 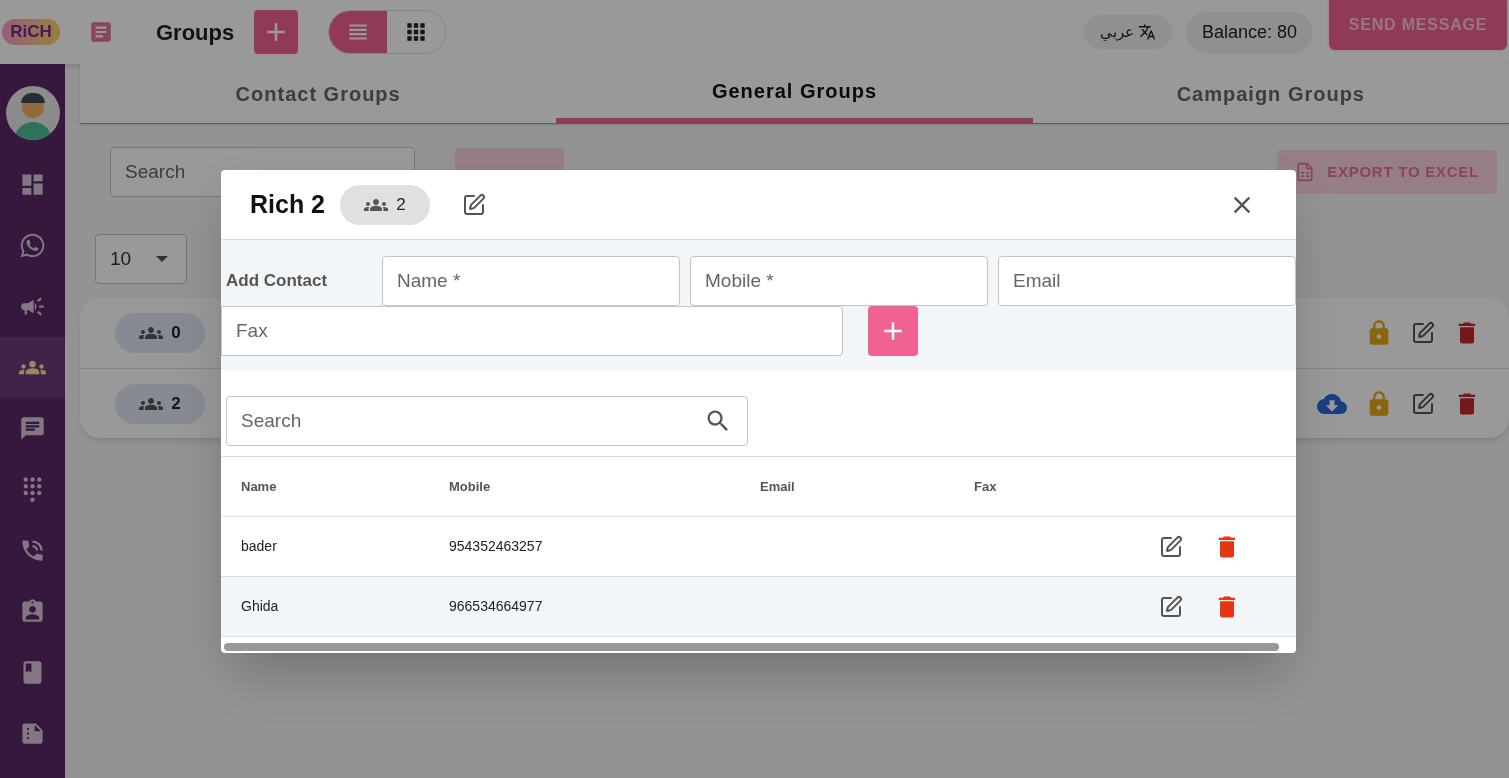 What do you see at coordinates (195, 32) in the screenshot?
I see `page-title: Groups` at bounding box center [195, 32].